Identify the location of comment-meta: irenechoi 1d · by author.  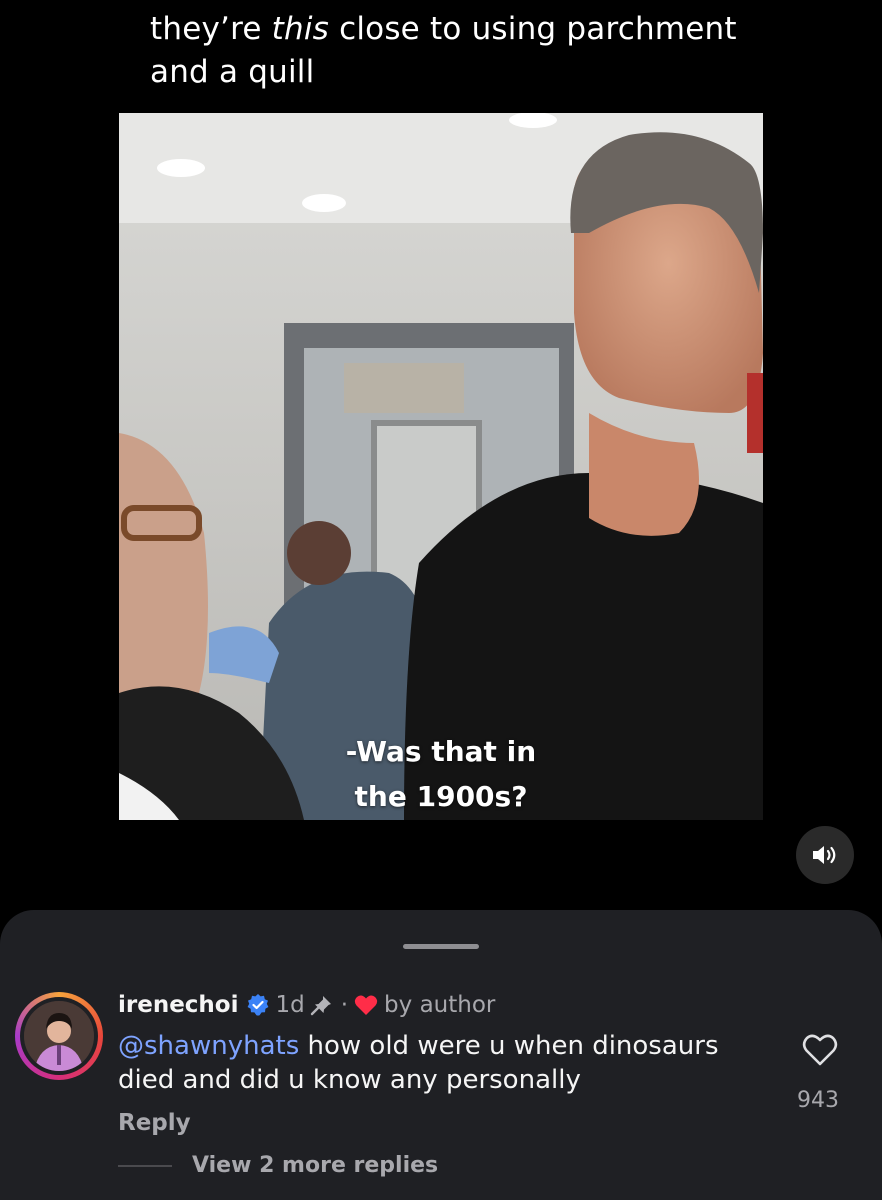
(306, 1005).